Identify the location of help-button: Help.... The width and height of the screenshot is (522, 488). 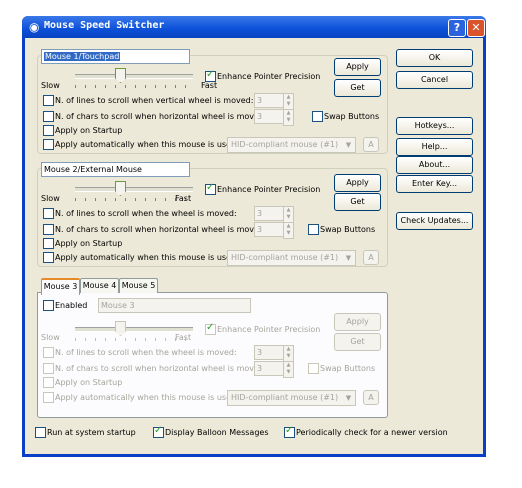
(434, 147).